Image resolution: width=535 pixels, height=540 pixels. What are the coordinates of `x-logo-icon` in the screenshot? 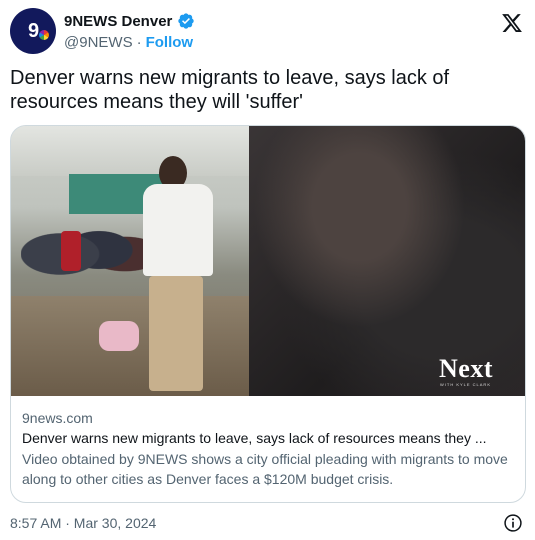 It's located at (512, 23).